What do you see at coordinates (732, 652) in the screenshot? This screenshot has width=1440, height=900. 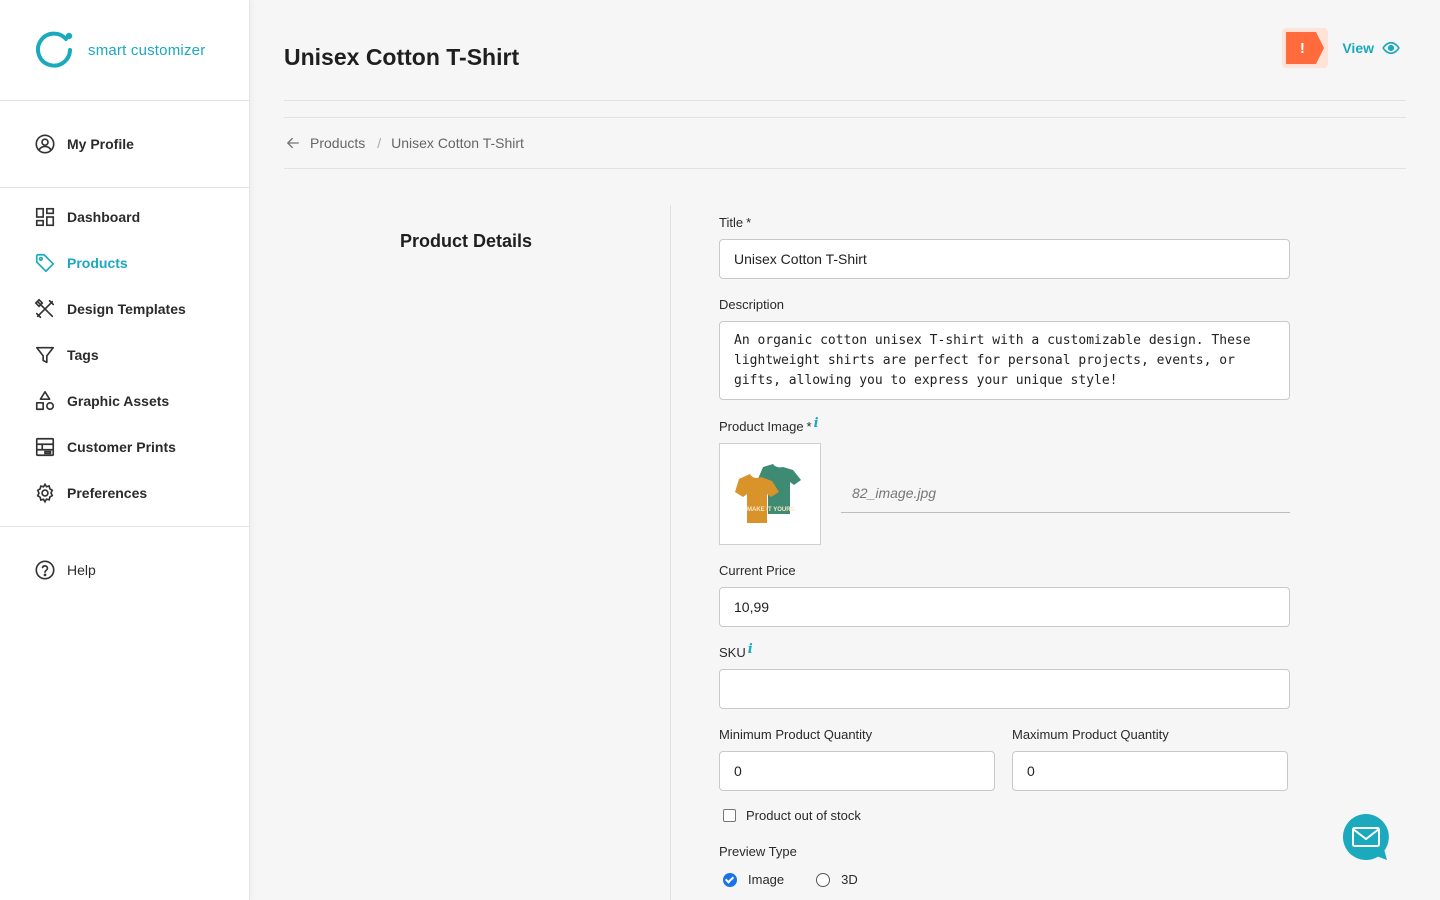 I see `sku-label-text: SKU` at bounding box center [732, 652].